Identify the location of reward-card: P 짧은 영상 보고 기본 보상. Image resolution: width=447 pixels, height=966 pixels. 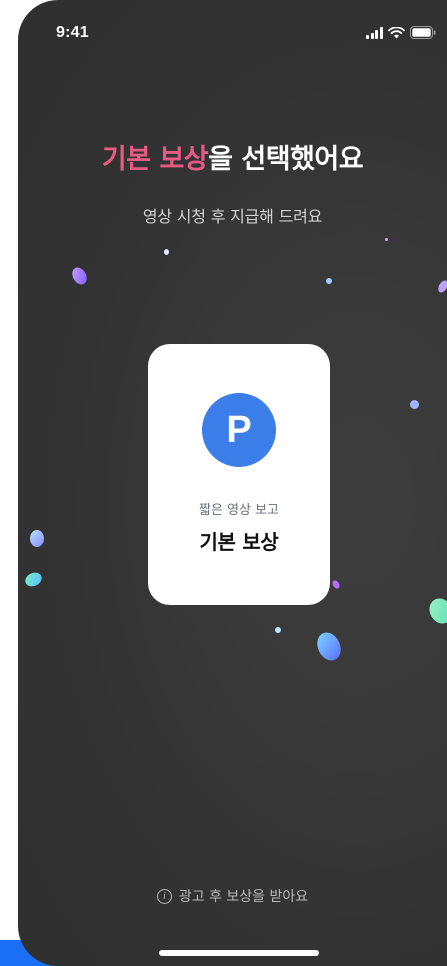
(239, 474).